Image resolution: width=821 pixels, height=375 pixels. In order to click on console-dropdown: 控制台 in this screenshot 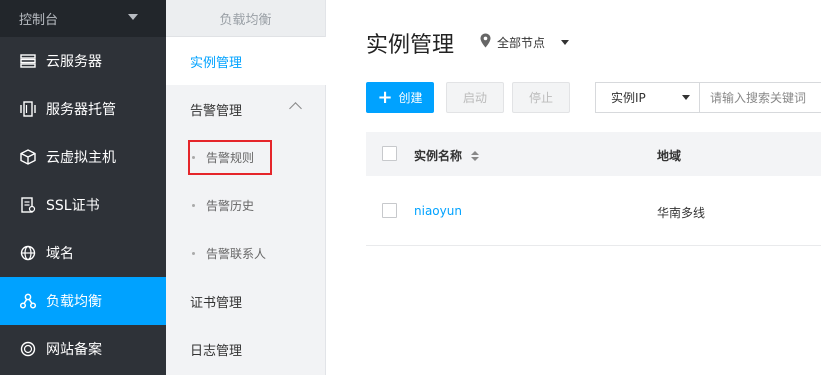, I will do `click(83, 18)`.